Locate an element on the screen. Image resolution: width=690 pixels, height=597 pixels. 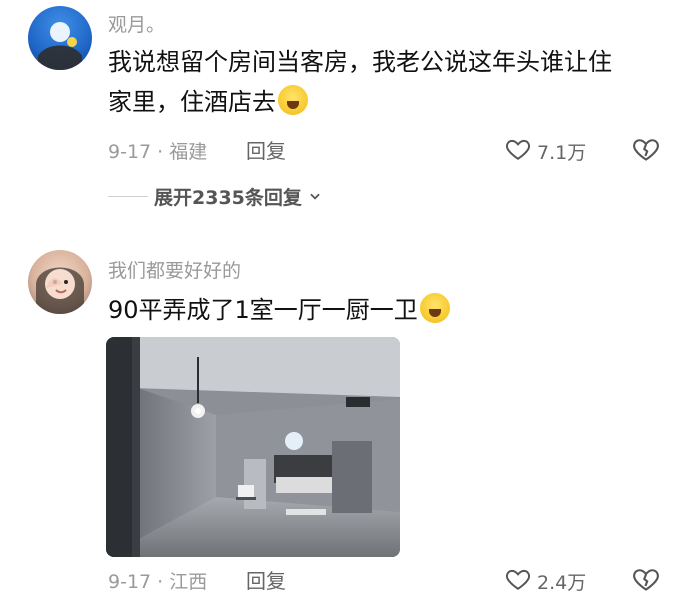
comment-line-2: 家里，住酒店去 is located at coordinates (393, 102).